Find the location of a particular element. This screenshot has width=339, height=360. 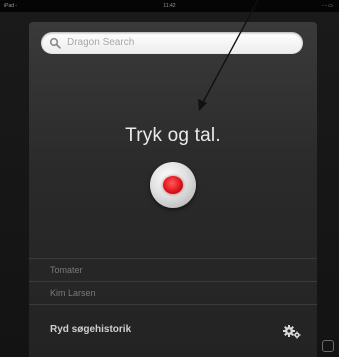

search-bar: Dragon Search is located at coordinates (172, 43).